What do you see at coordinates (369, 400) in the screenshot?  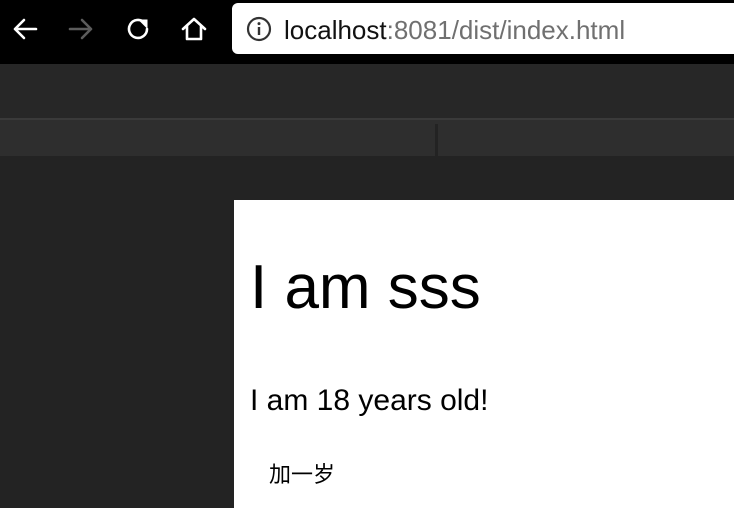 I see `age-text: I am 18 years old!` at bounding box center [369, 400].